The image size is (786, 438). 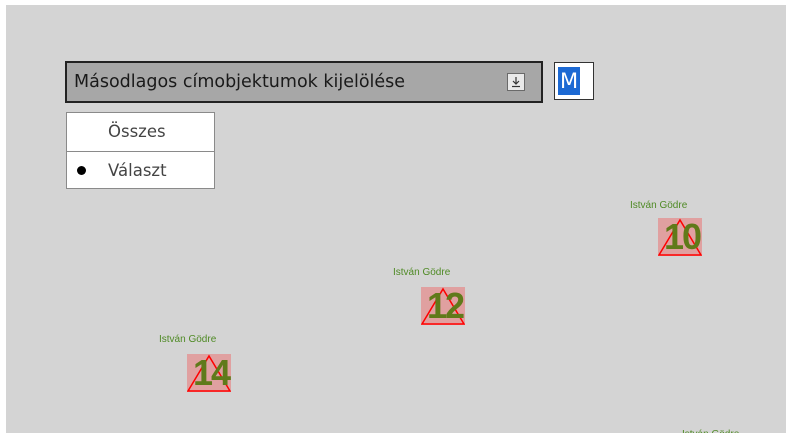 I want to click on secondary-address-selection-dropdown: Másodlagos címobjektumok kijelölése, so click(x=304, y=82).